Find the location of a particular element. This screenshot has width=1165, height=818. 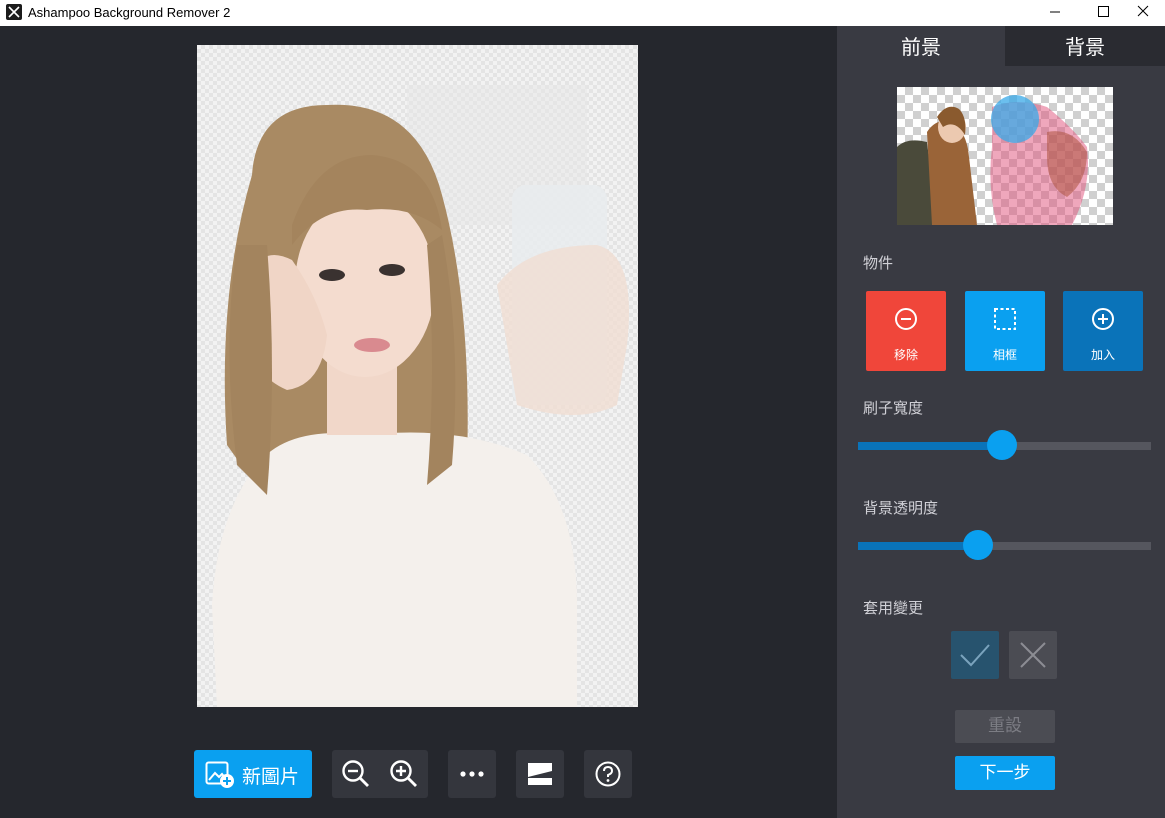

apply-changes-label: 套用變更 is located at coordinates (893, 608).